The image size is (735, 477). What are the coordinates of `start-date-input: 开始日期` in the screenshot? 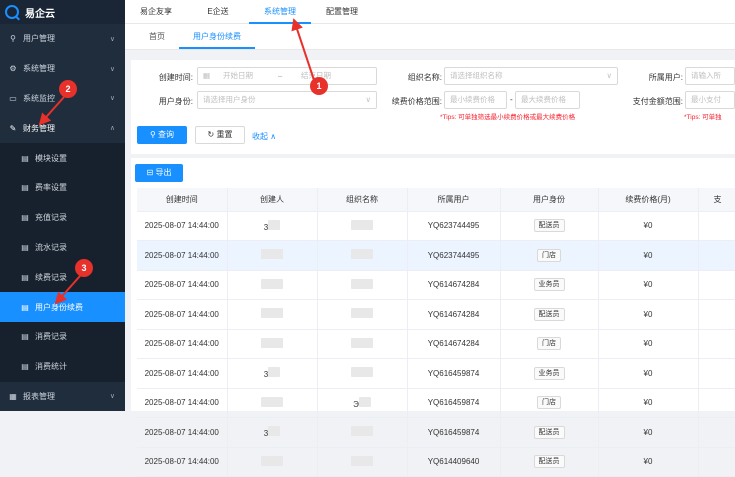 It's located at (238, 76).